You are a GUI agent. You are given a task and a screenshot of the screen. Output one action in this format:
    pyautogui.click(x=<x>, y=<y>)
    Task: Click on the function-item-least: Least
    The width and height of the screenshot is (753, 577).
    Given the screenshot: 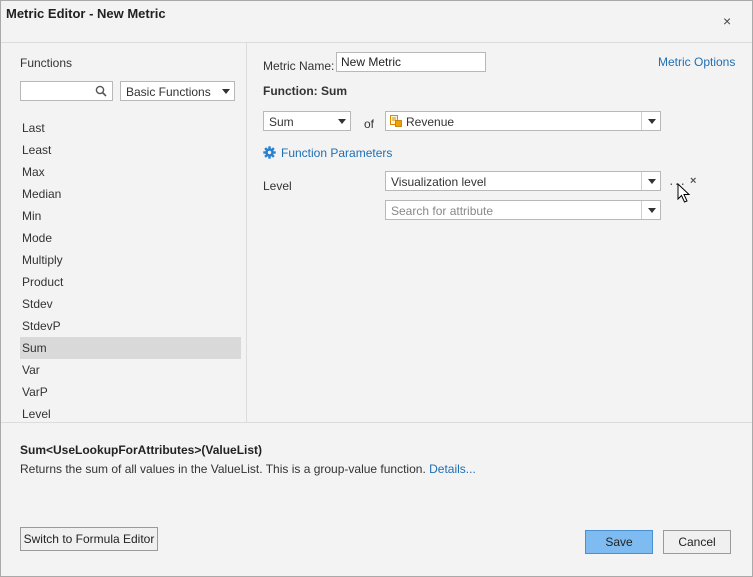 What is the action you would take?
    pyautogui.click(x=130, y=150)
    